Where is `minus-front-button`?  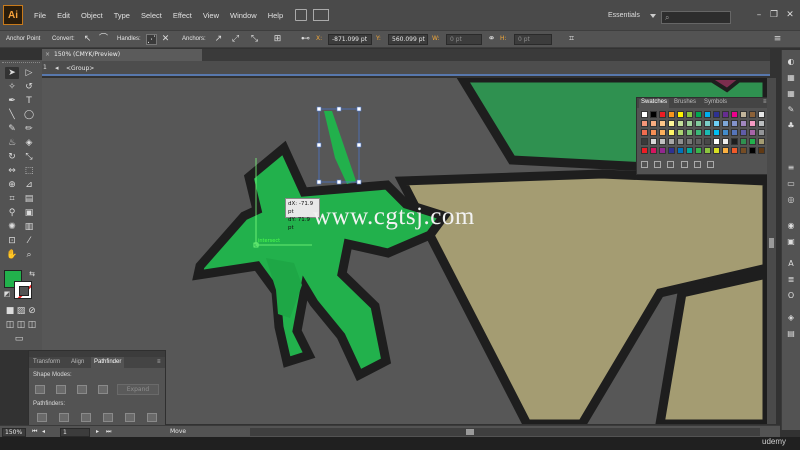
minus-front-button is located at coordinates (61, 389).